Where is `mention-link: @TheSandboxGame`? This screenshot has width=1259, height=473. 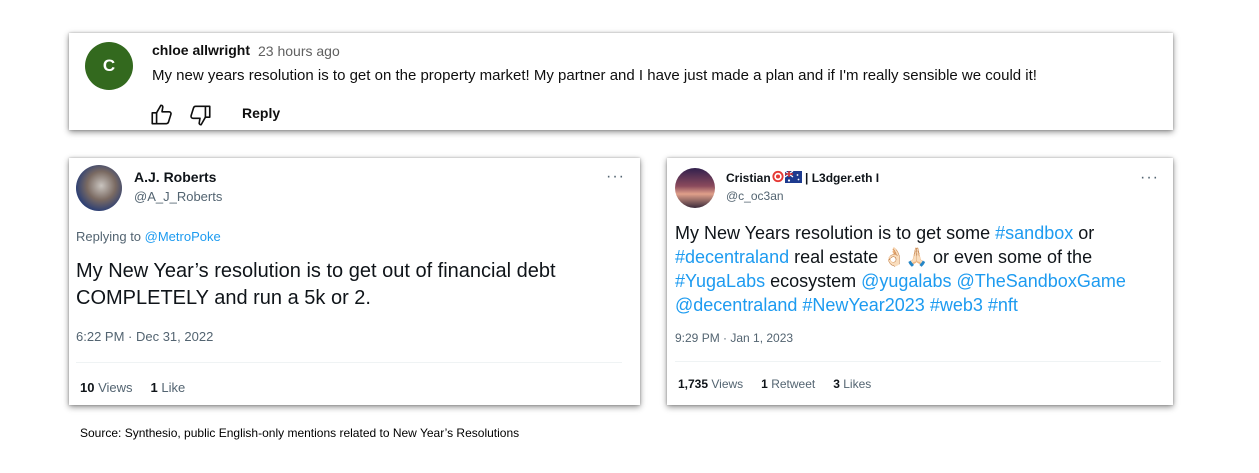
mention-link: @TheSandboxGame is located at coordinates (1040, 281).